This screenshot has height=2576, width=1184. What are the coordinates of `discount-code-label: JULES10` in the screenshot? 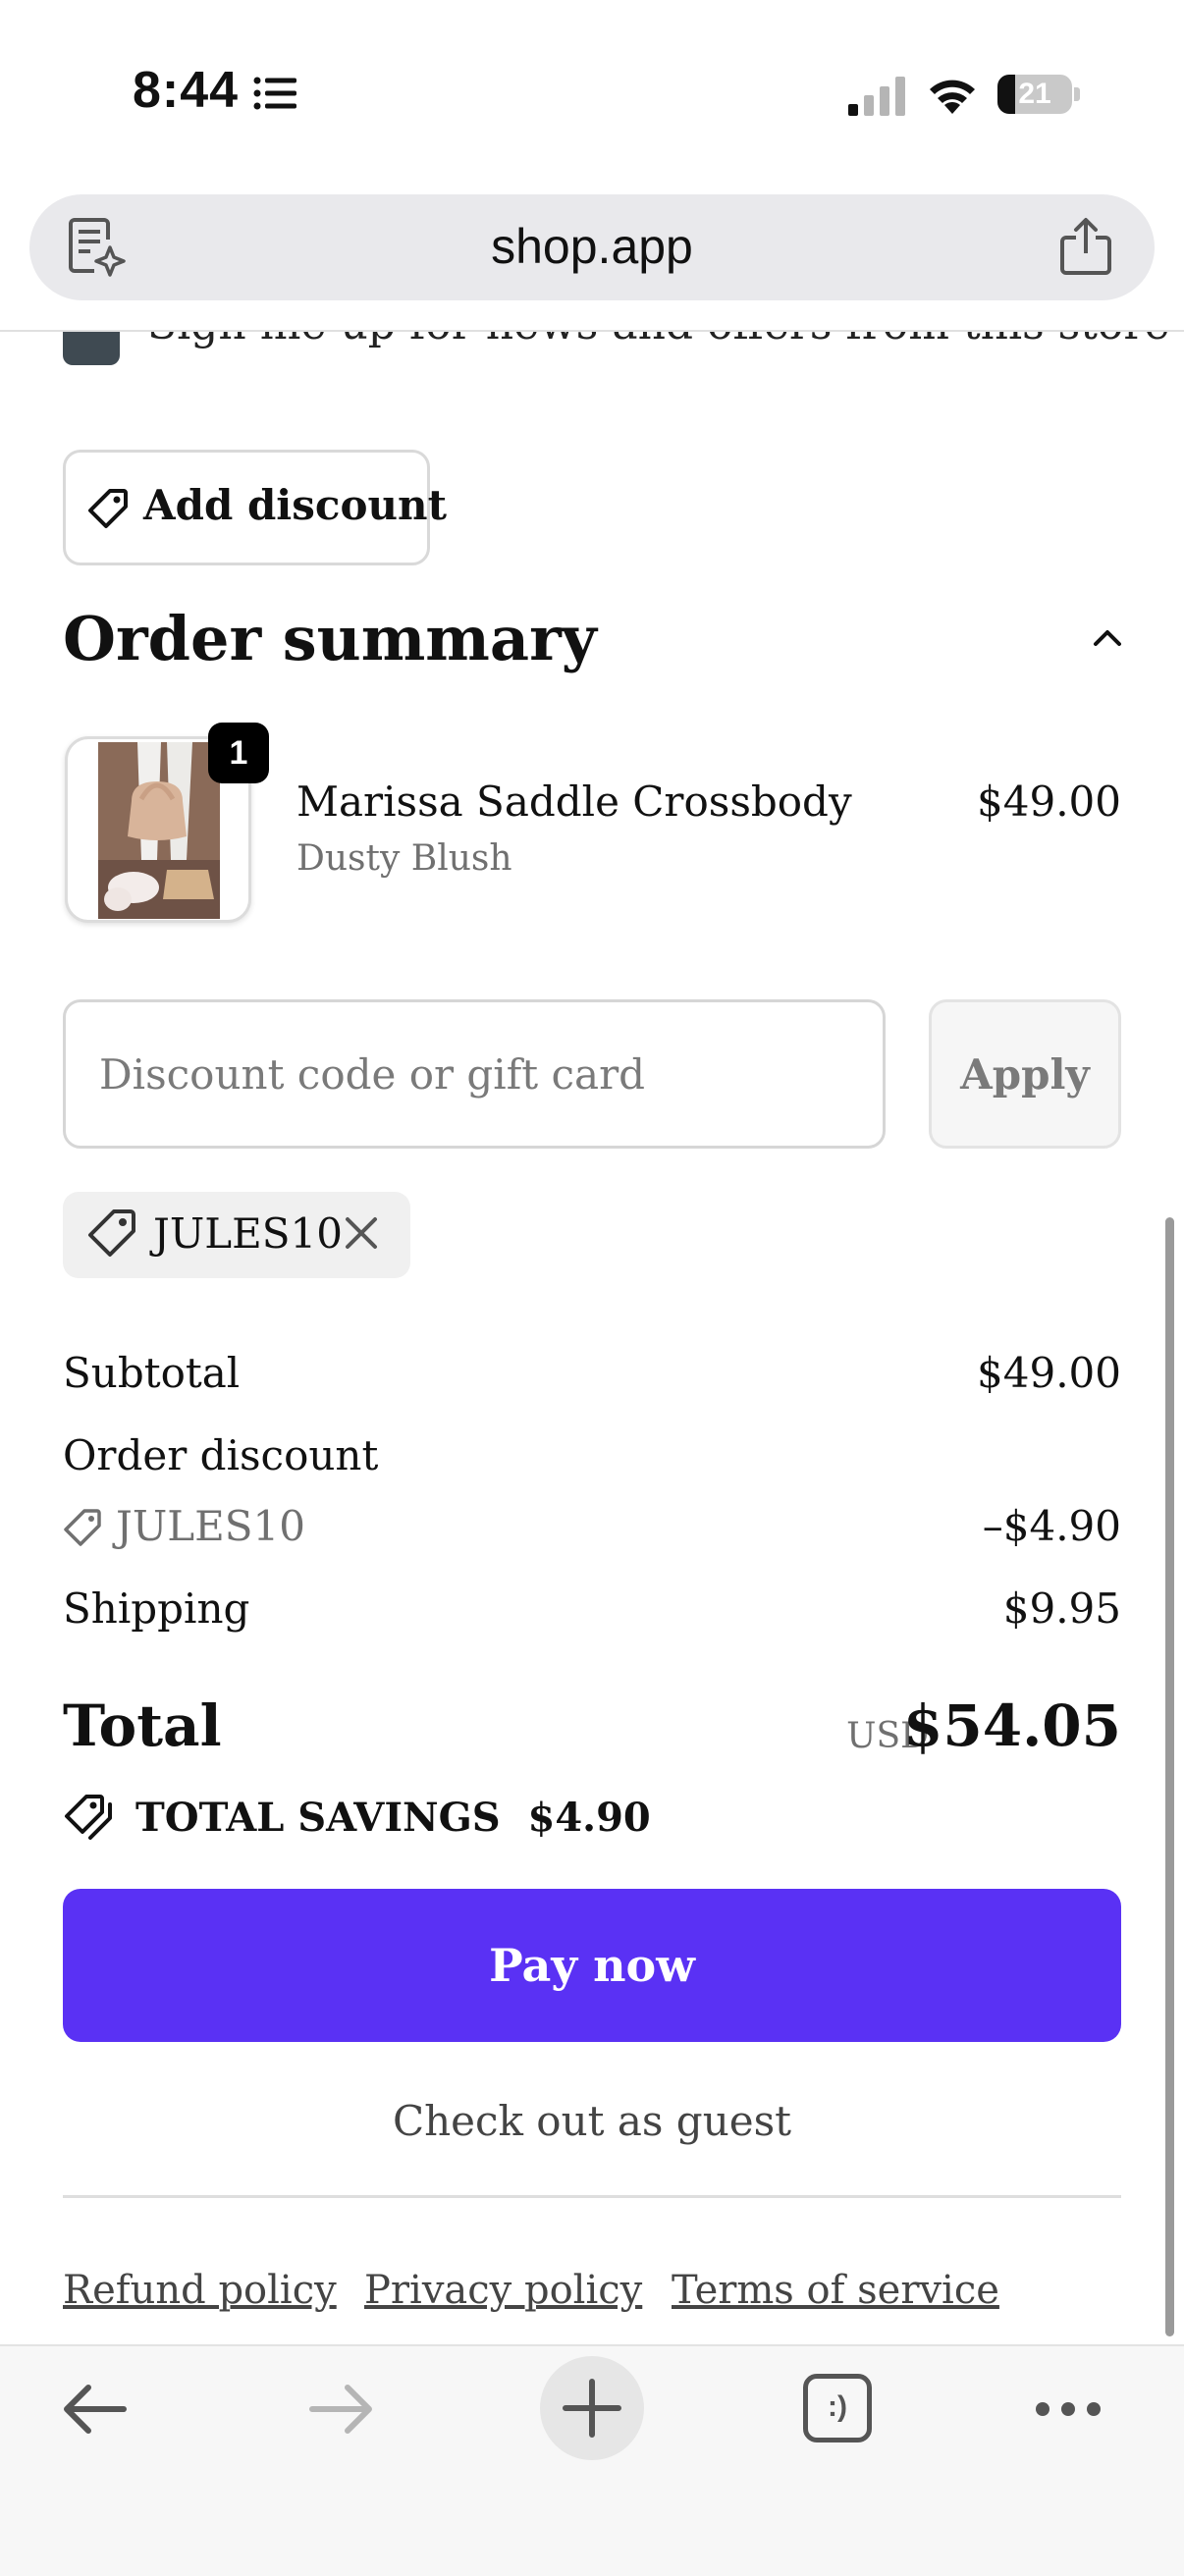 It's located at (210, 1526).